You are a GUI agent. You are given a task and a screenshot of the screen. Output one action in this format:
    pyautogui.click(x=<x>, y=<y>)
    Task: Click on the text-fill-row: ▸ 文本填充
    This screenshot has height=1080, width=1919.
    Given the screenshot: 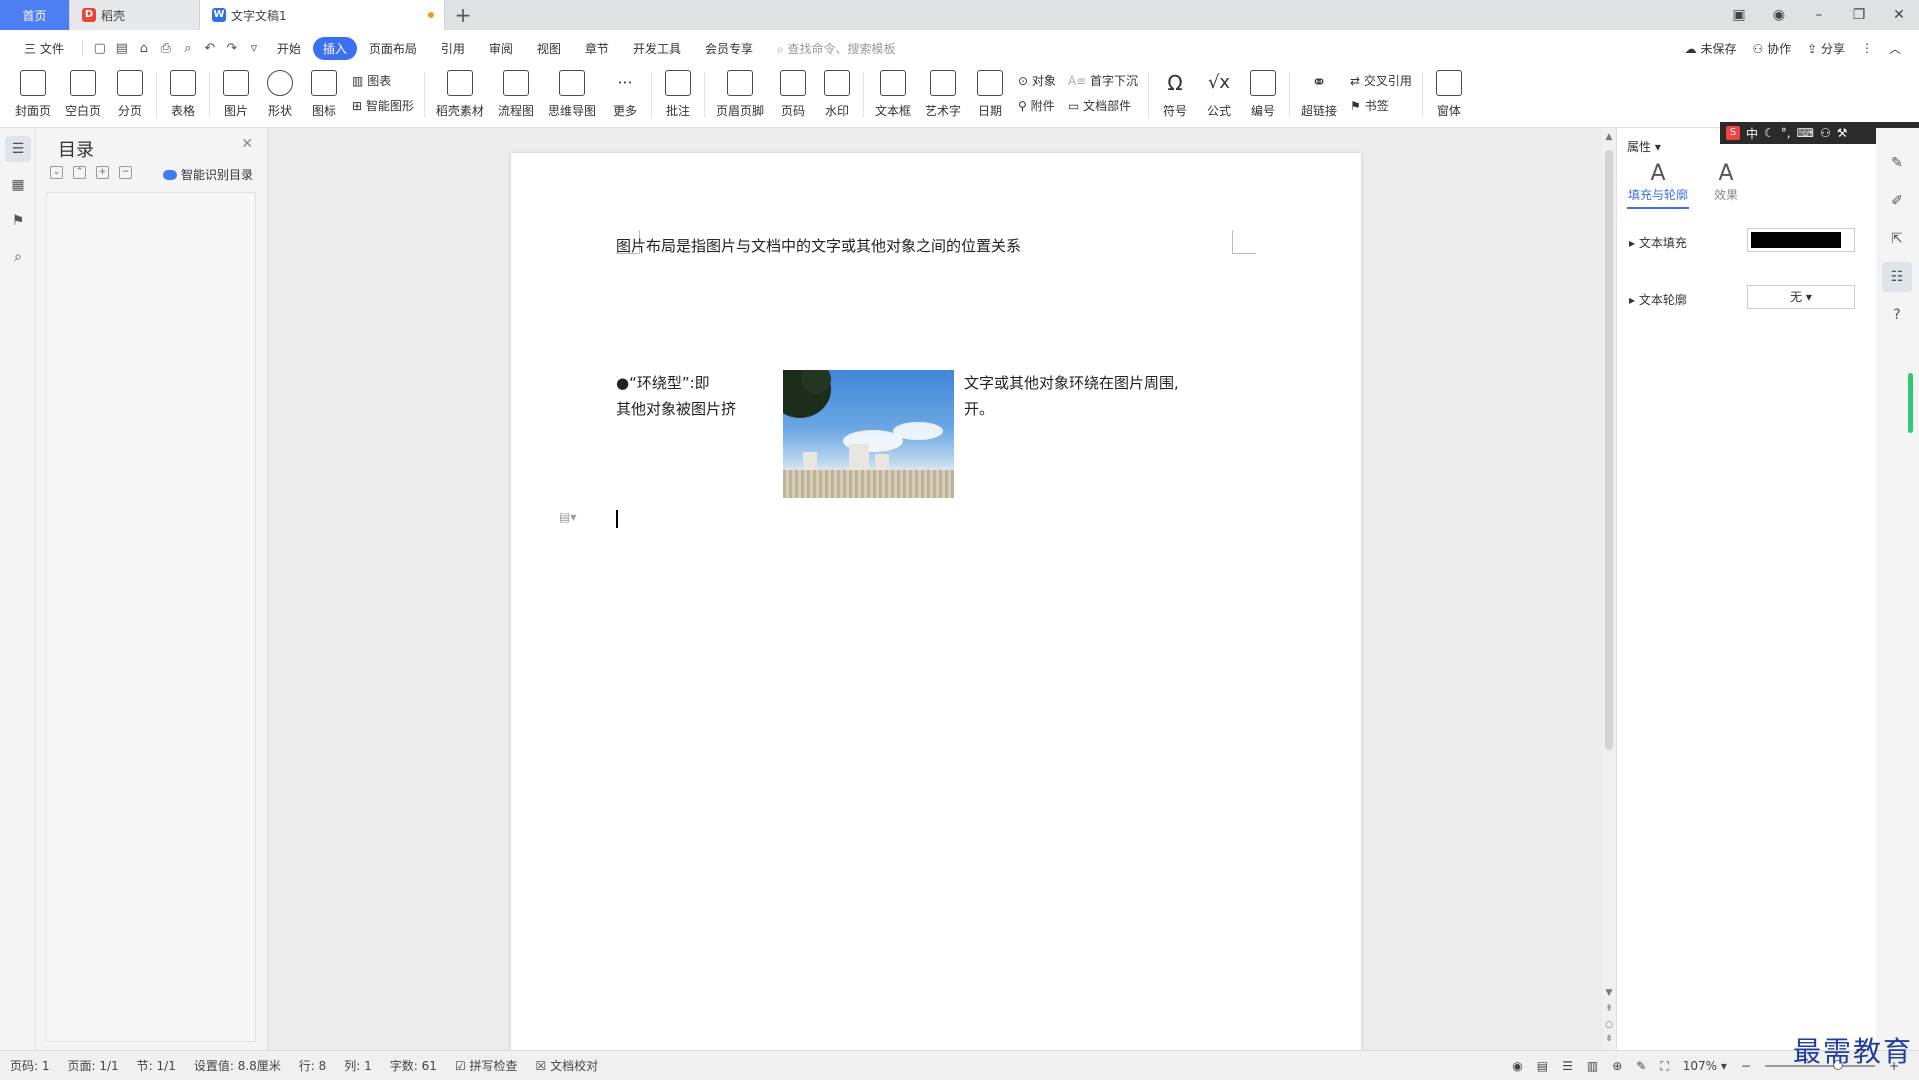 What is the action you would take?
    pyautogui.click(x=1658, y=242)
    